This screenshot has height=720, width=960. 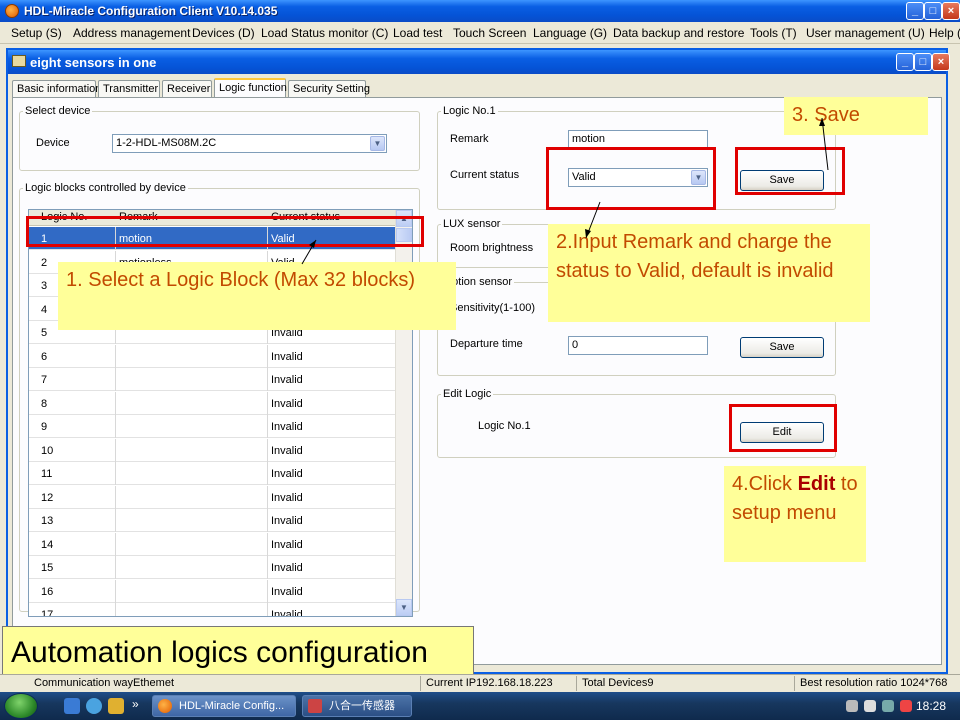 What do you see at coordinates (870, 706) in the screenshot?
I see `tray-arrow-icon` at bounding box center [870, 706].